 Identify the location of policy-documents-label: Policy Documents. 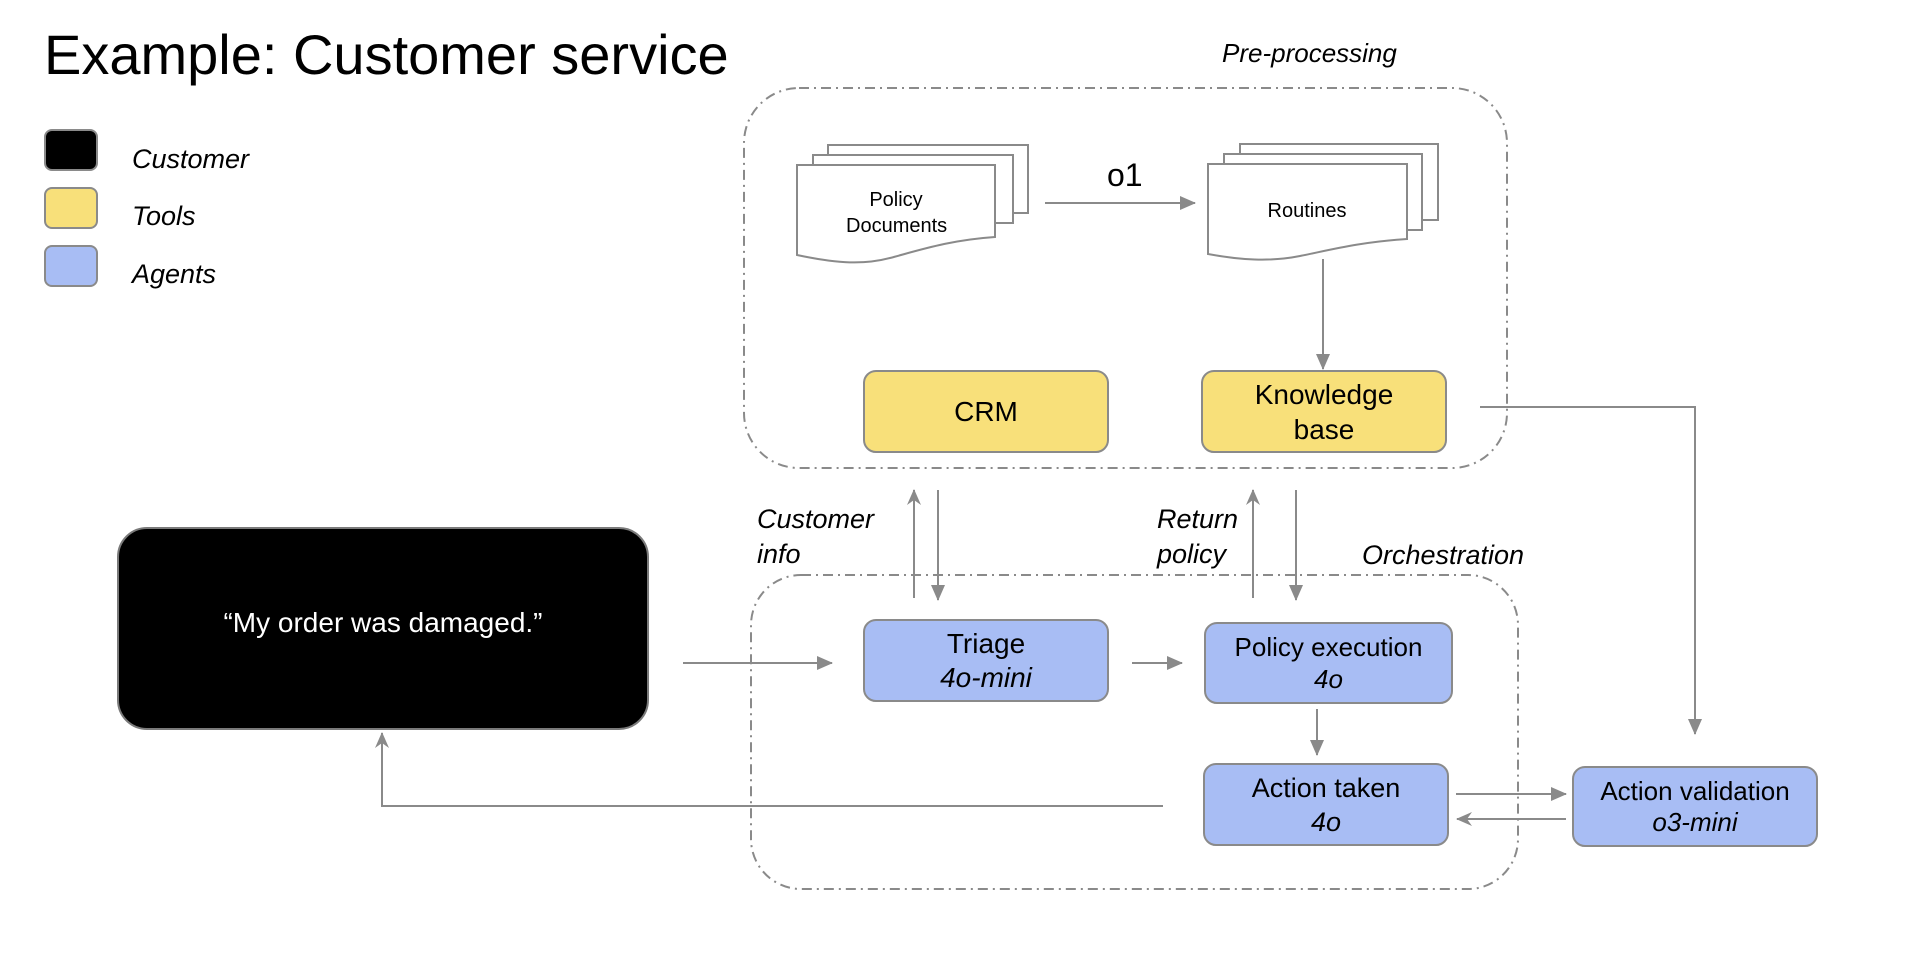
(897, 213).